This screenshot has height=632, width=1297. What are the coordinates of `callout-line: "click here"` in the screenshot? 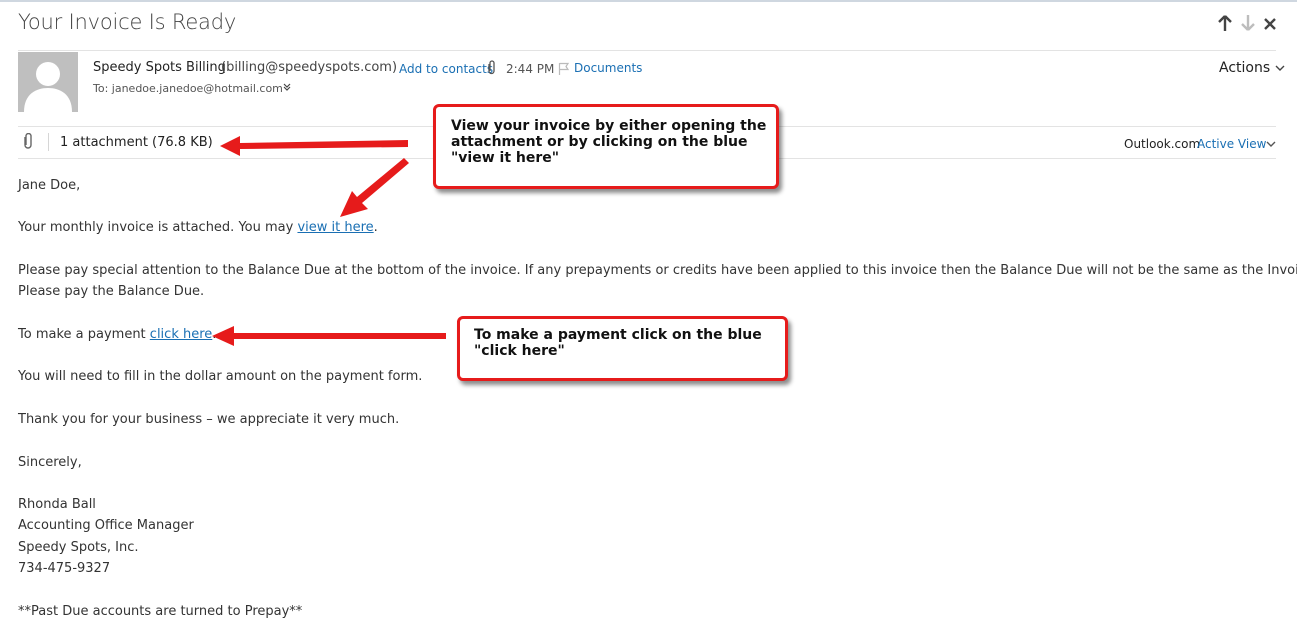 It's located at (519, 351).